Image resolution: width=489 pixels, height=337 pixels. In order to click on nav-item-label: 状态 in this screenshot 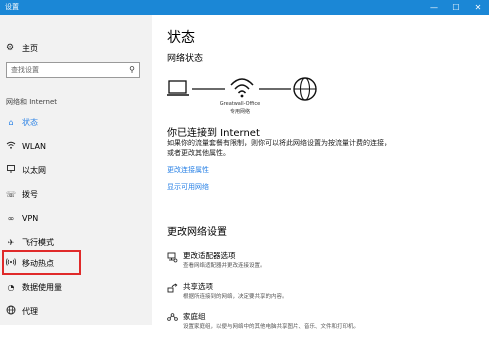, I will do `click(30, 122)`.